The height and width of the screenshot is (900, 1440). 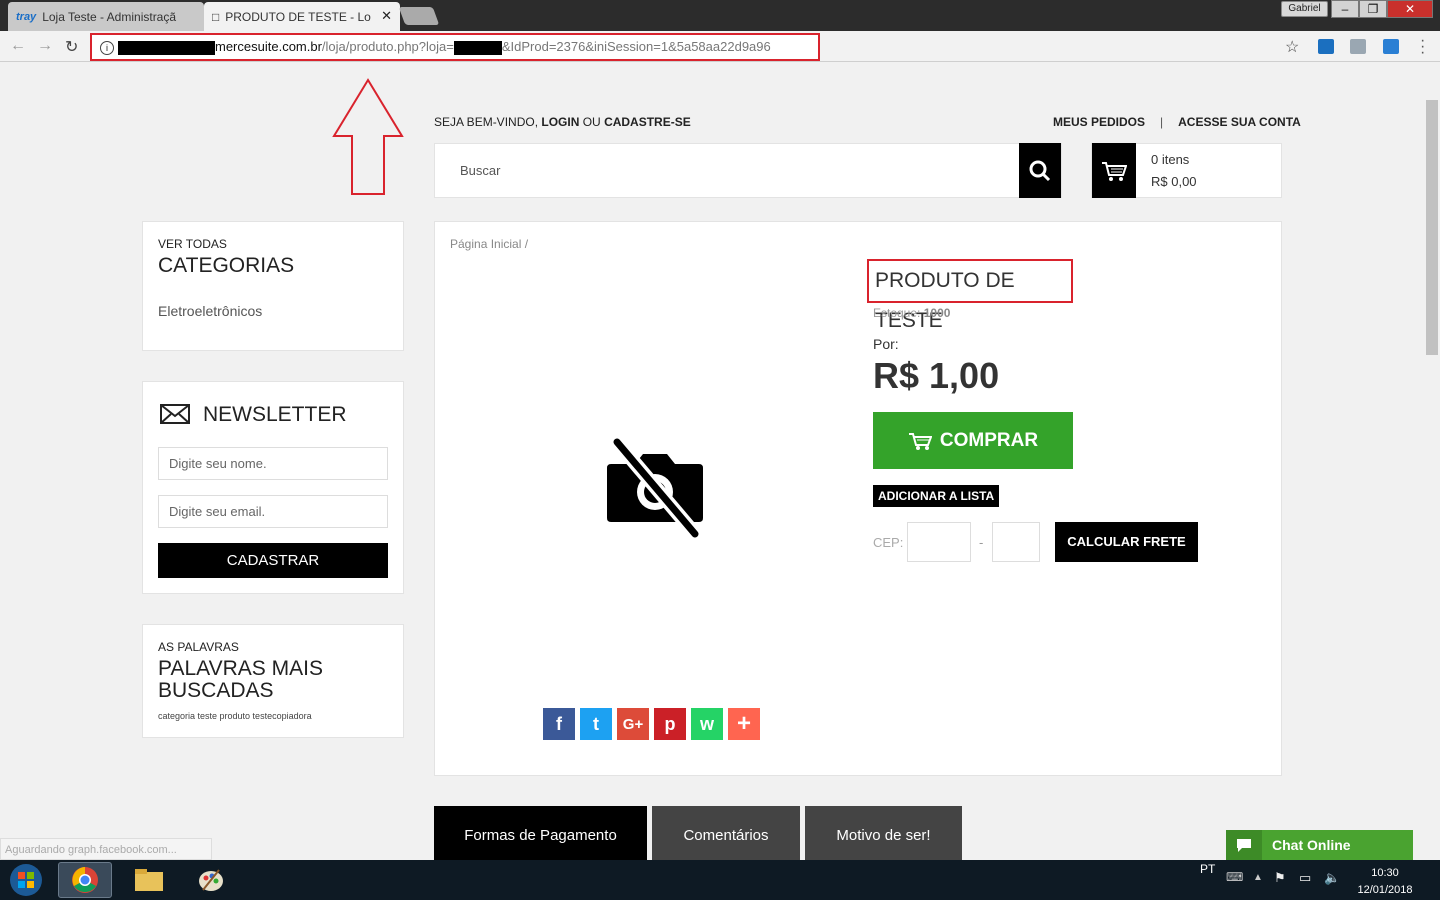 What do you see at coordinates (368, 136) in the screenshot?
I see `annotation-arrow-icon` at bounding box center [368, 136].